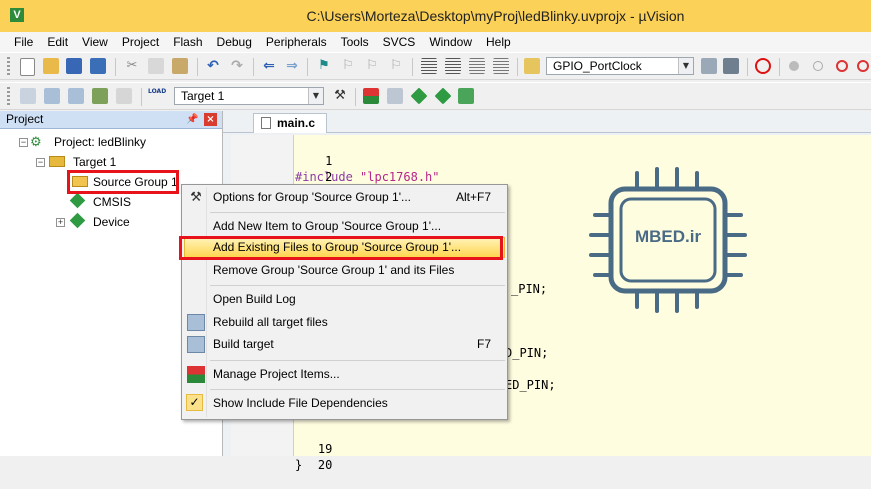 The height and width of the screenshot is (489, 871). Describe the element at coordinates (98, 66) in the screenshot. I see `save-all-icon` at that location.